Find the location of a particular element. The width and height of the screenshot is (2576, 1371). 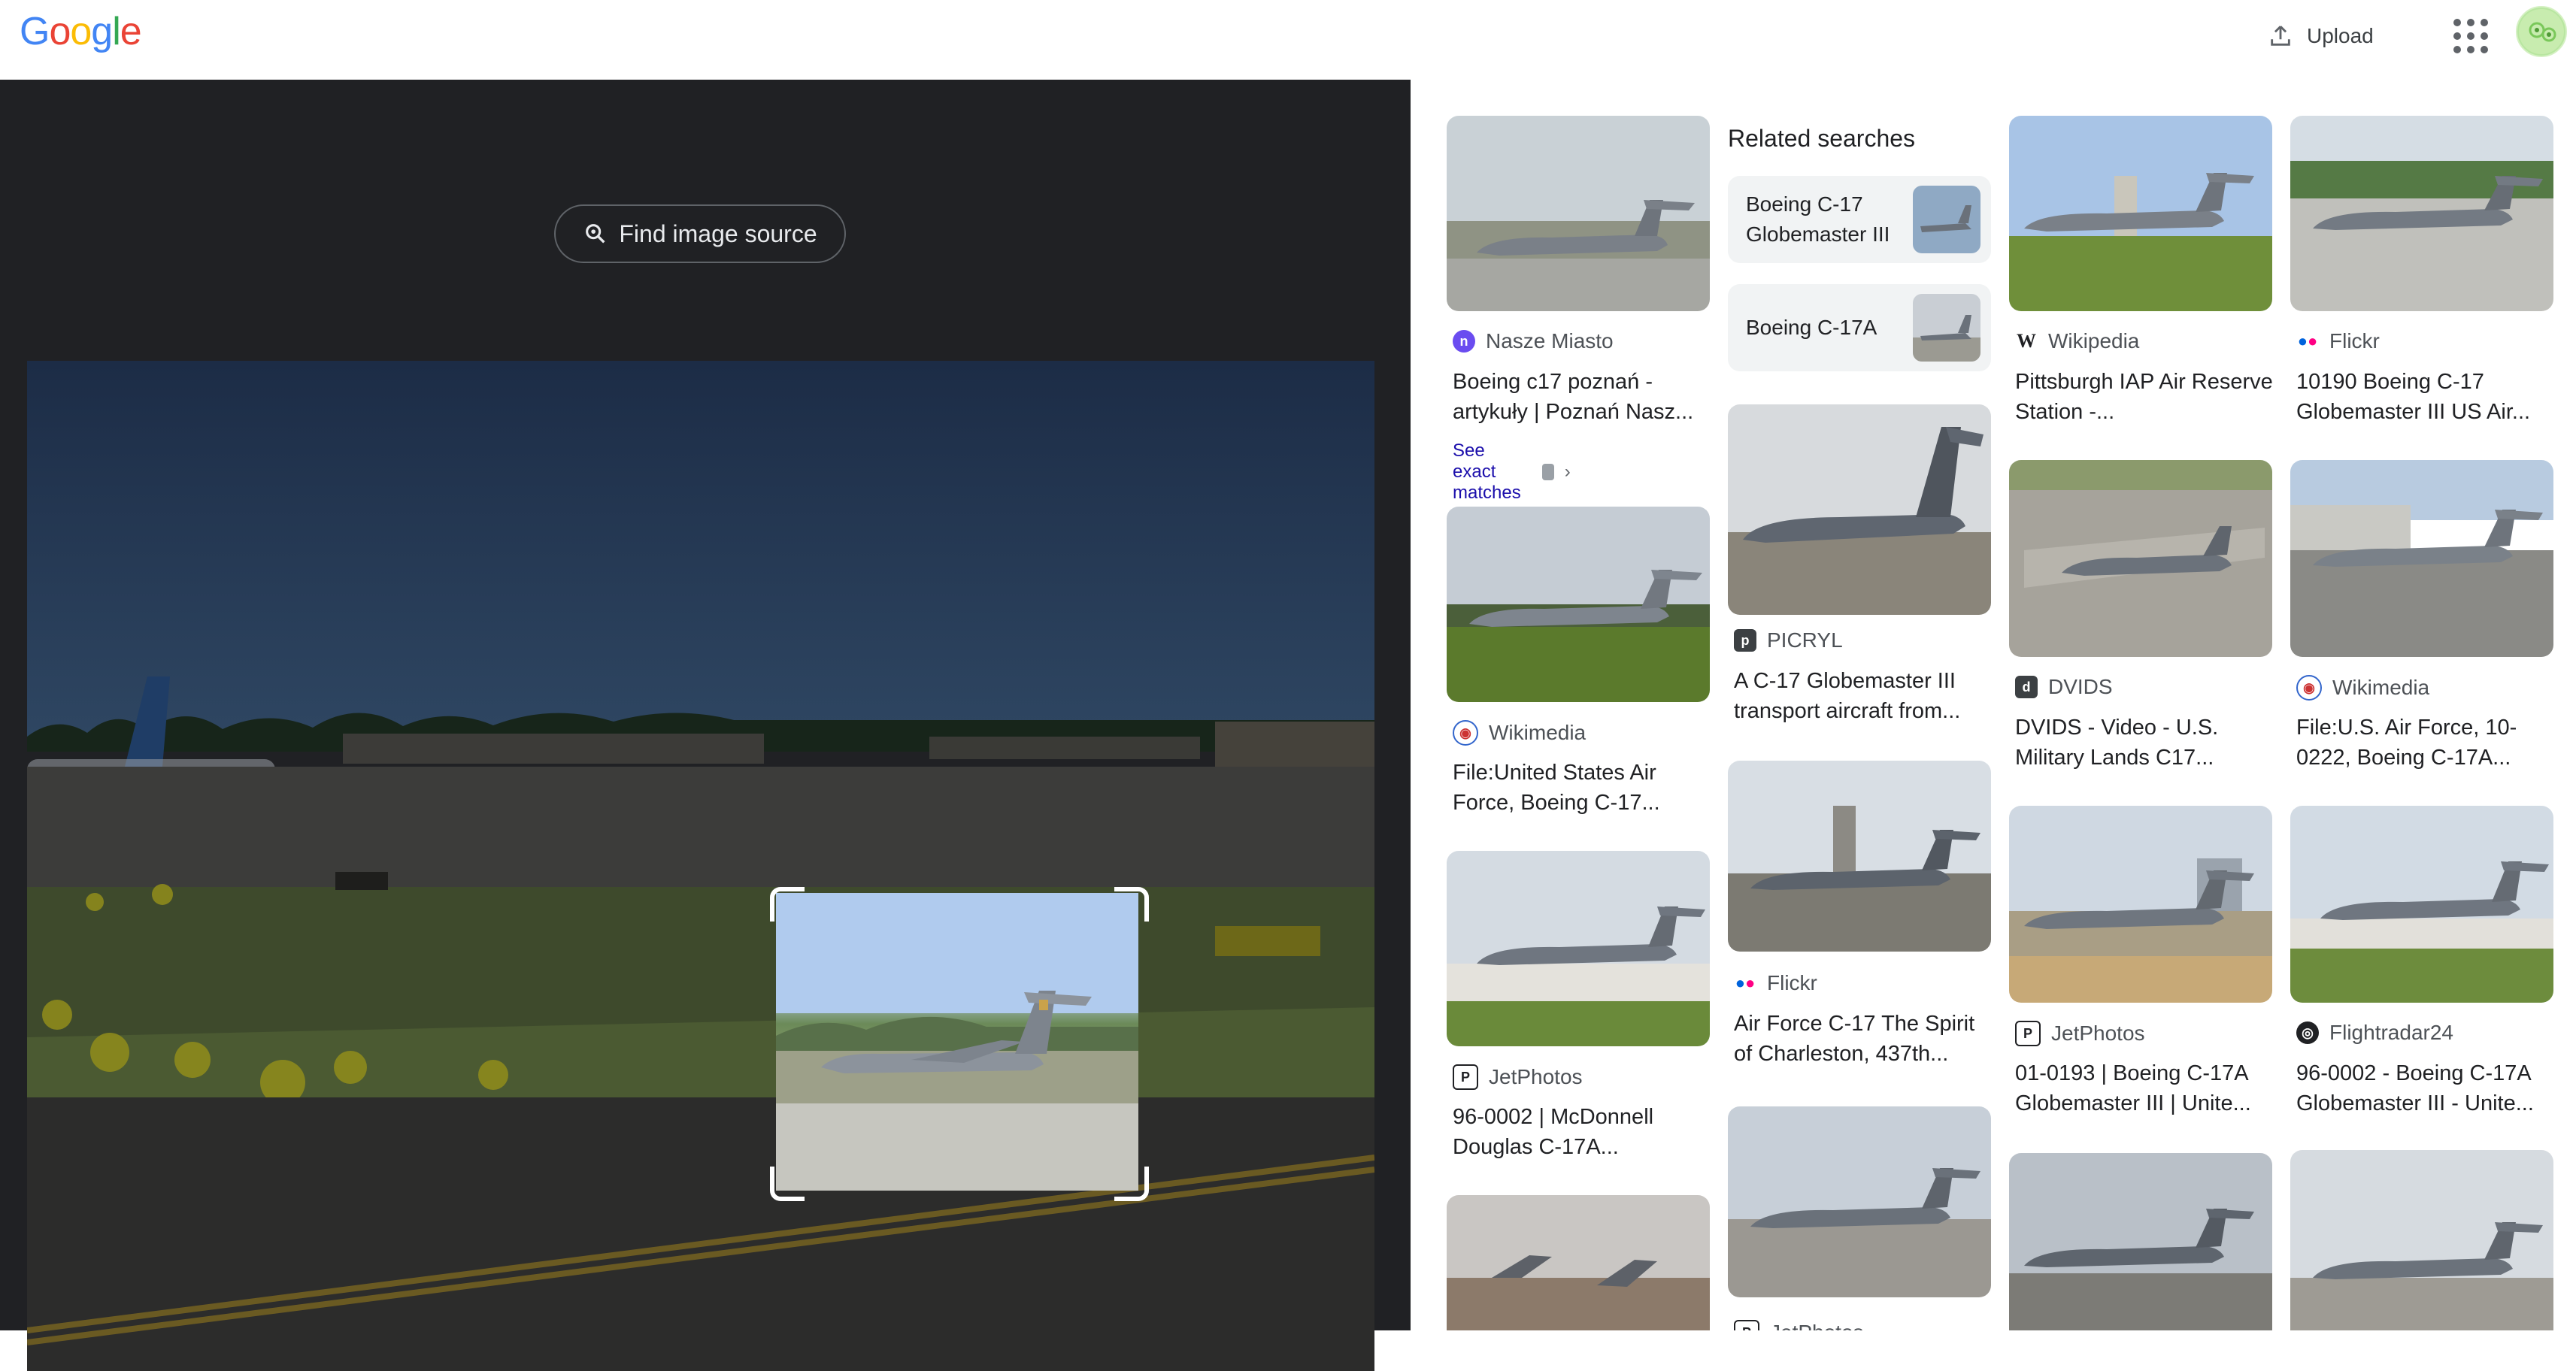

dvids-icon: d is located at coordinates (2026, 687).